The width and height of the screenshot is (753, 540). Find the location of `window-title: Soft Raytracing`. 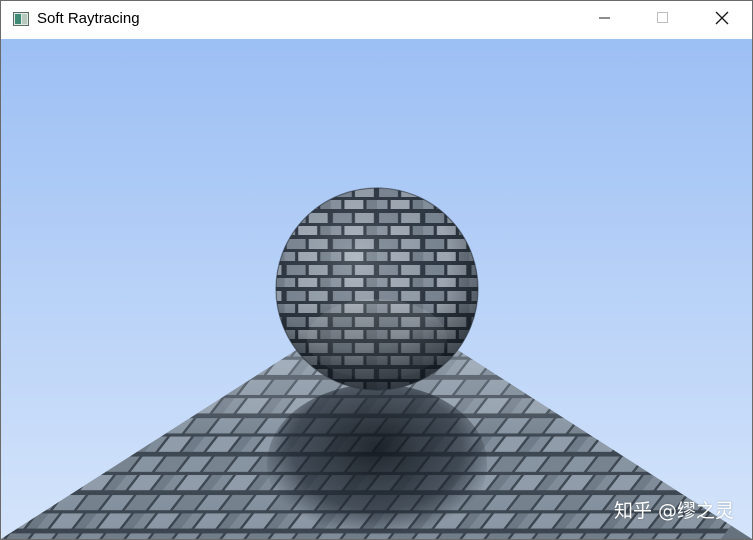

window-title: Soft Raytracing is located at coordinates (88, 18).